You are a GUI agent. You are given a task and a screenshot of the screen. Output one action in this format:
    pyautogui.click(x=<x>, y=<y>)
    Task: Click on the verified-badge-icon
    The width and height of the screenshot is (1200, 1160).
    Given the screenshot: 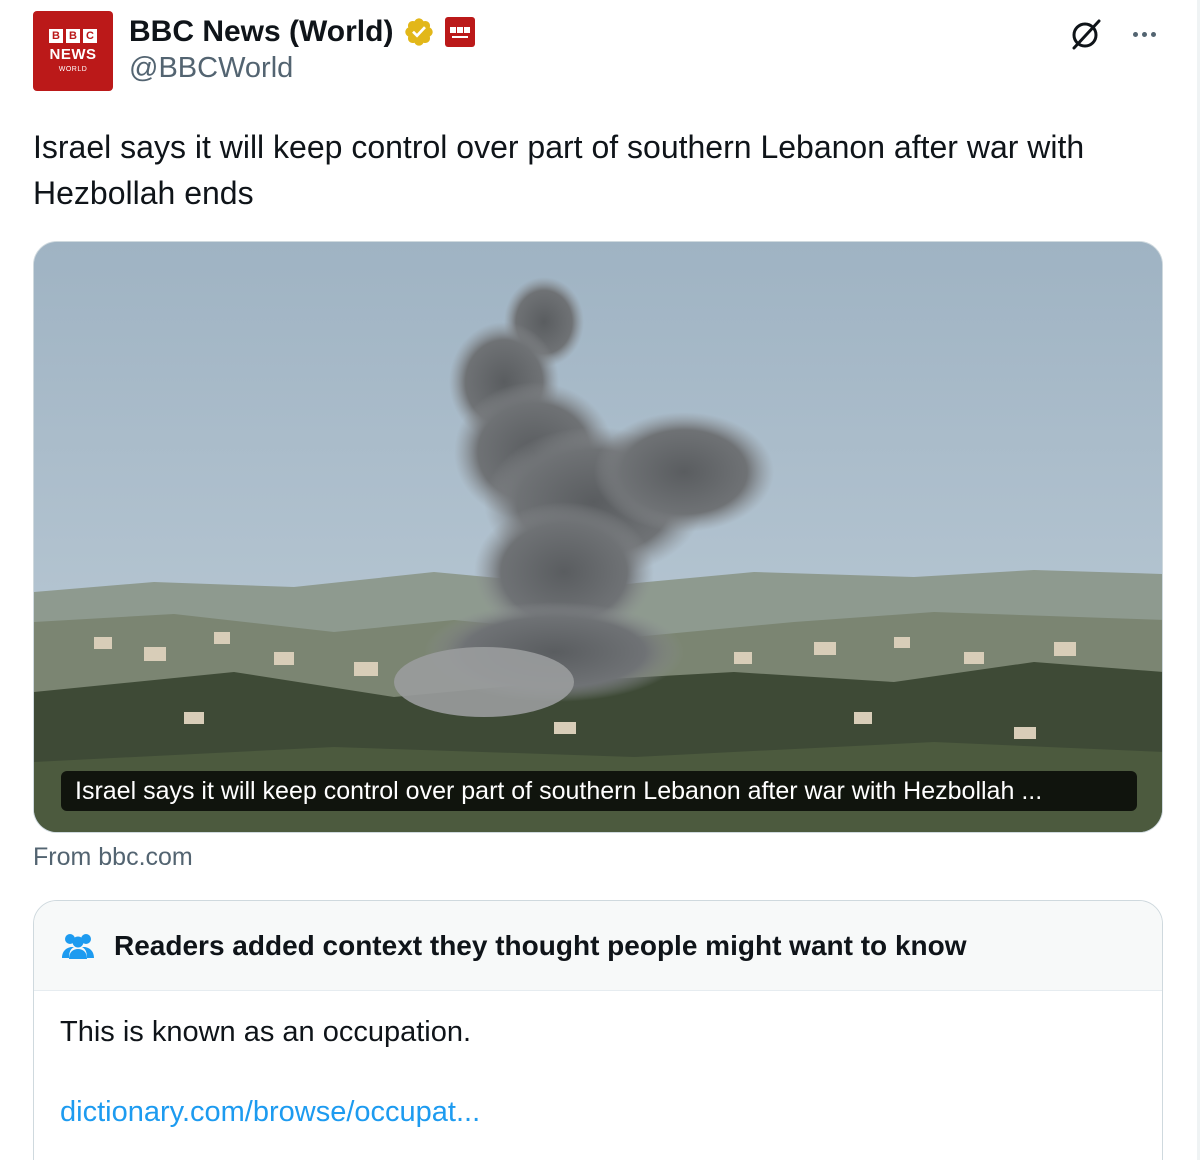 What is the action you would take?
    pyautogui.click(x=419, y=32)
    